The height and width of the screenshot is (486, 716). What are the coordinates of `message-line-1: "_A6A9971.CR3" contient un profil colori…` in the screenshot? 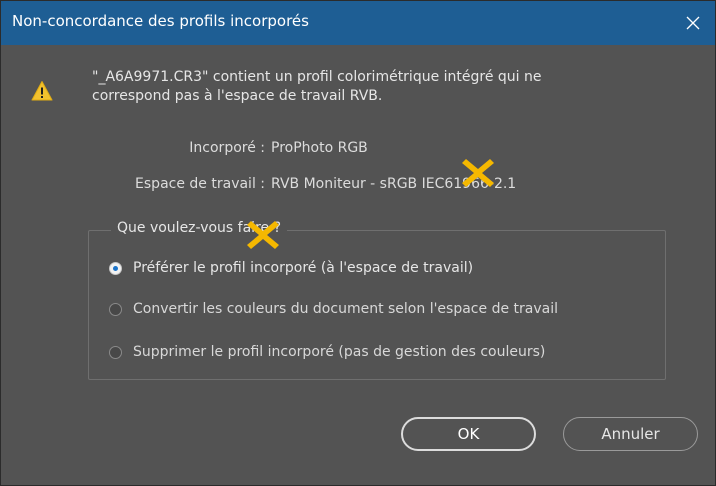 It's located at (317, 77).